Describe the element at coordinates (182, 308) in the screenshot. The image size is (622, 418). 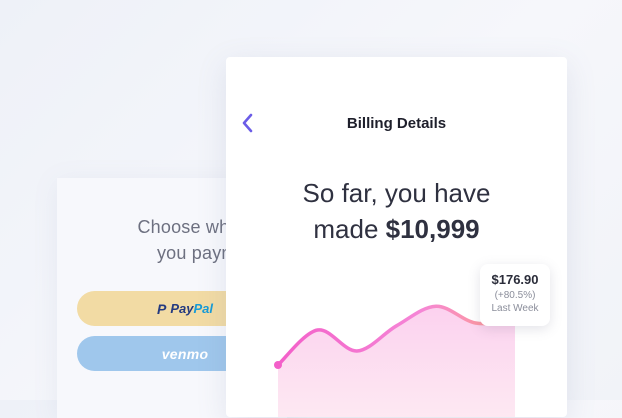
I see `paypal-logo-pay: Pay` at that location.